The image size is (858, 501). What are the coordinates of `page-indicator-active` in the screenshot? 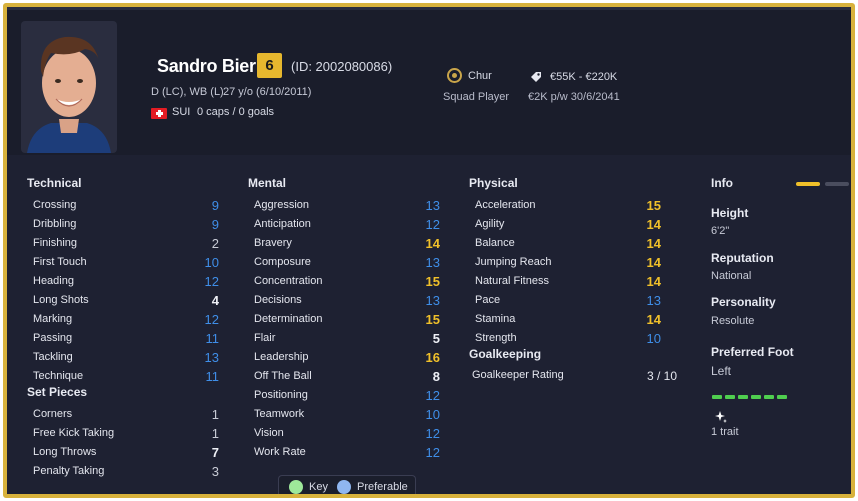 It's located at (808, 184).